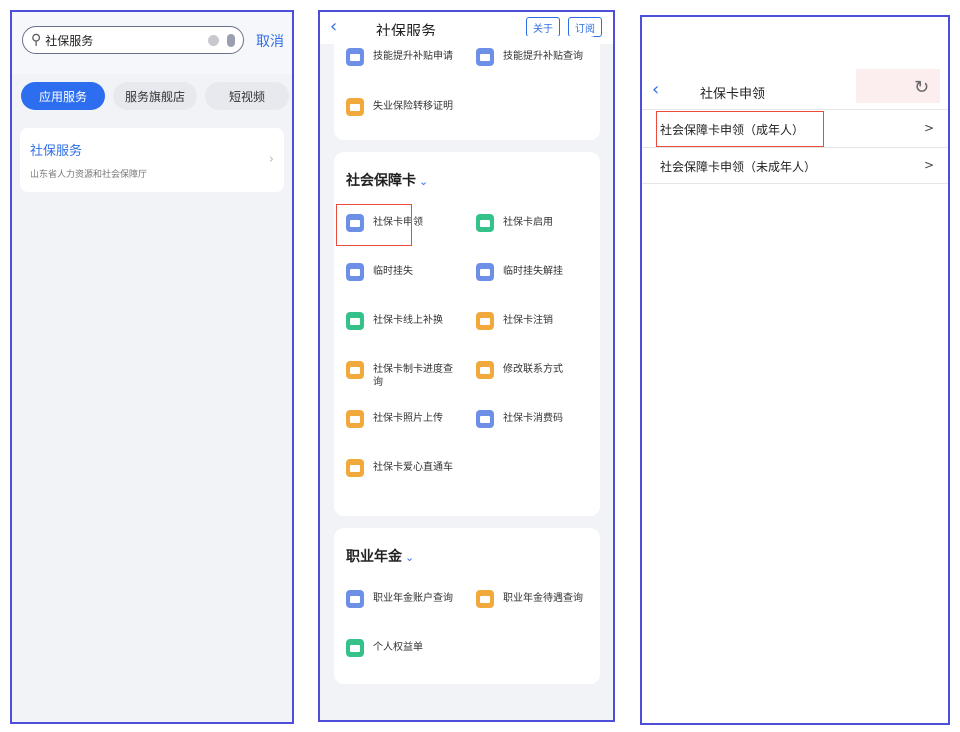  Describe the element at coordinates (533, 418) in the screenshot. I see `service-item-label: 社保卡消费码` at that location.